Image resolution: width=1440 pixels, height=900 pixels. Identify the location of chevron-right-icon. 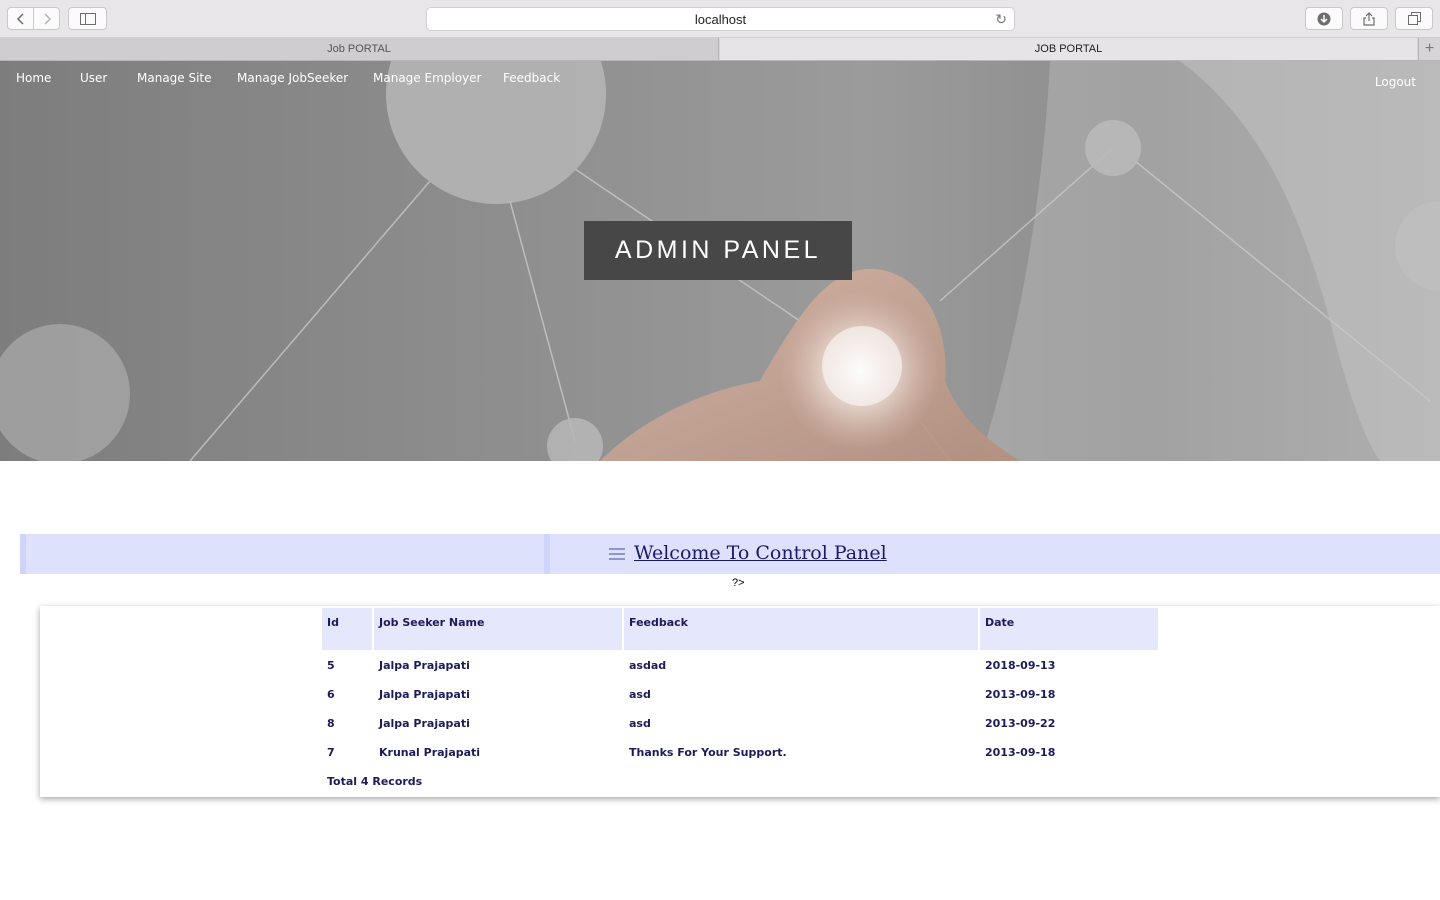
(47, 18).